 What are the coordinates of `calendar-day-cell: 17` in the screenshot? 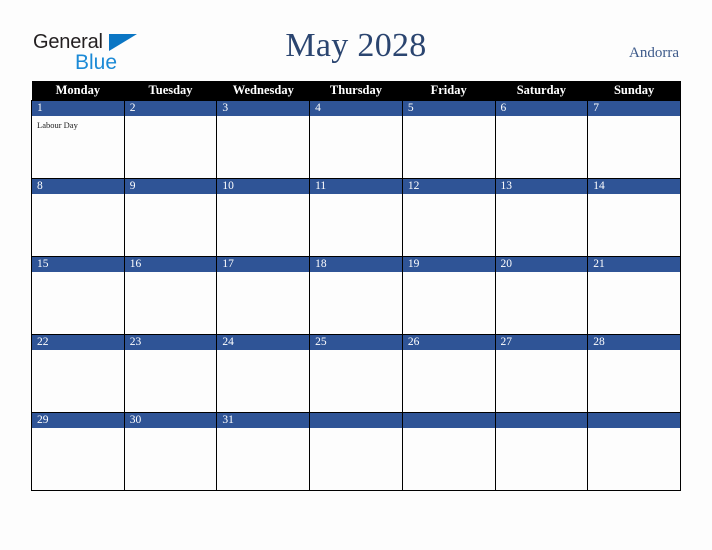 It's located at (263, 295).